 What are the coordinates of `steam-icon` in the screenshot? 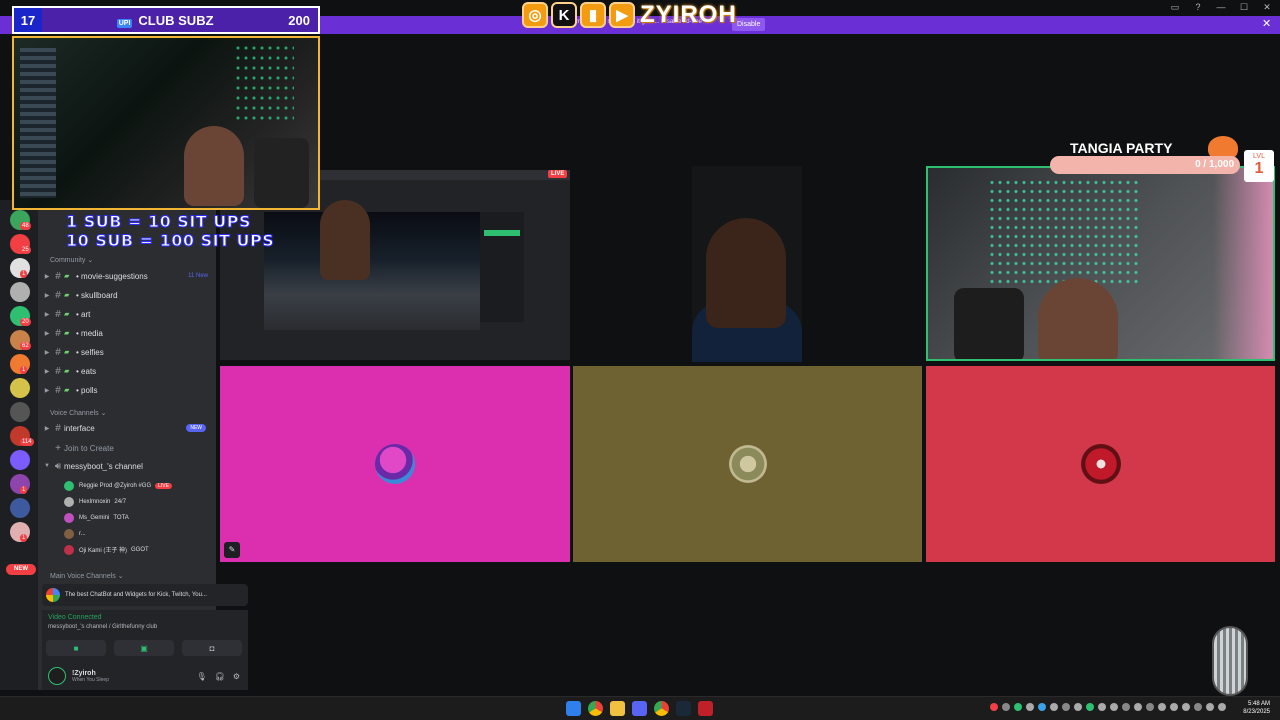 It's located at (683, 708).